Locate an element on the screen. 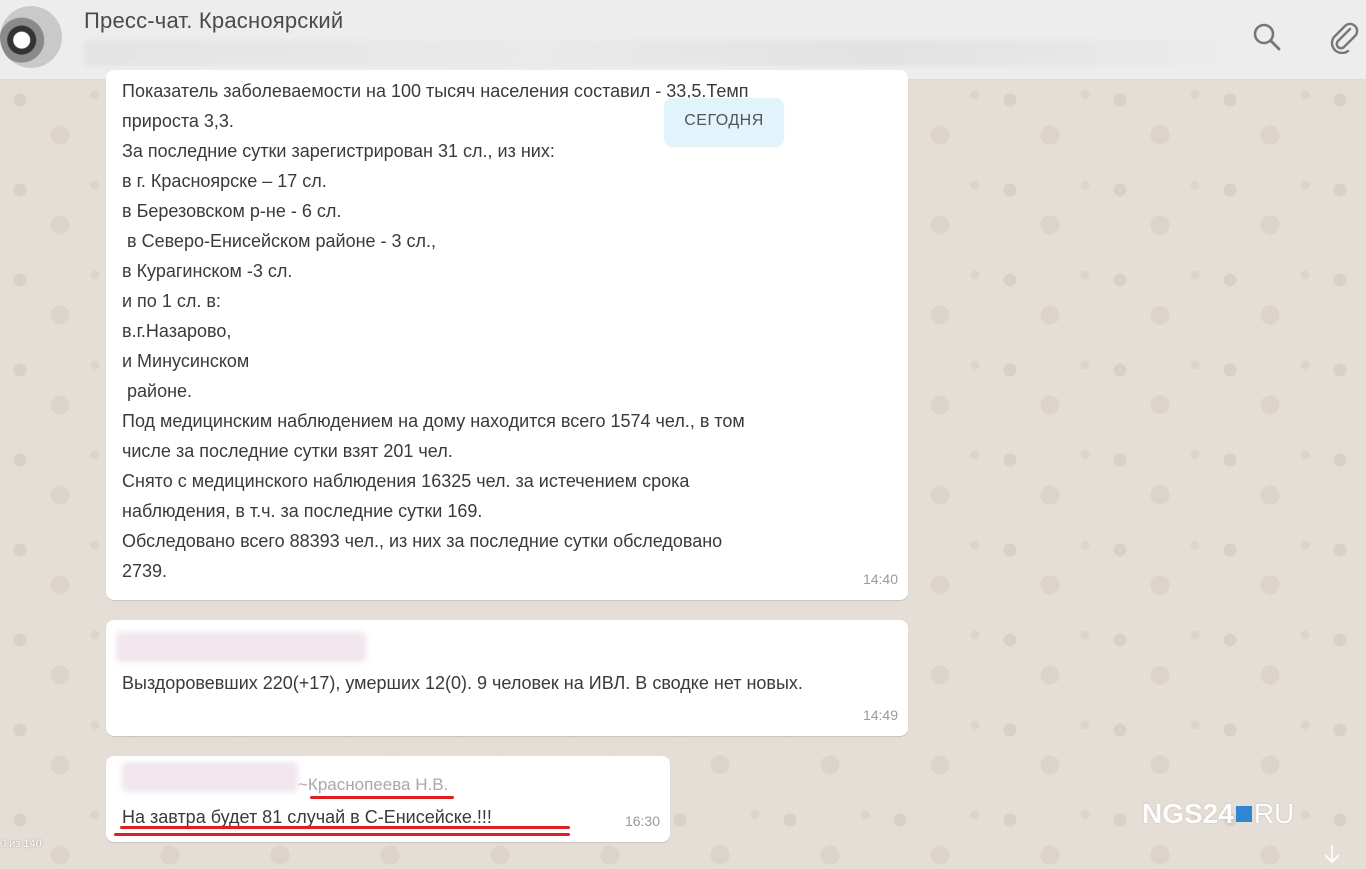 The height and width of the screenshot is (869, 1366). search-icon is located at coordinates (1267, 37).